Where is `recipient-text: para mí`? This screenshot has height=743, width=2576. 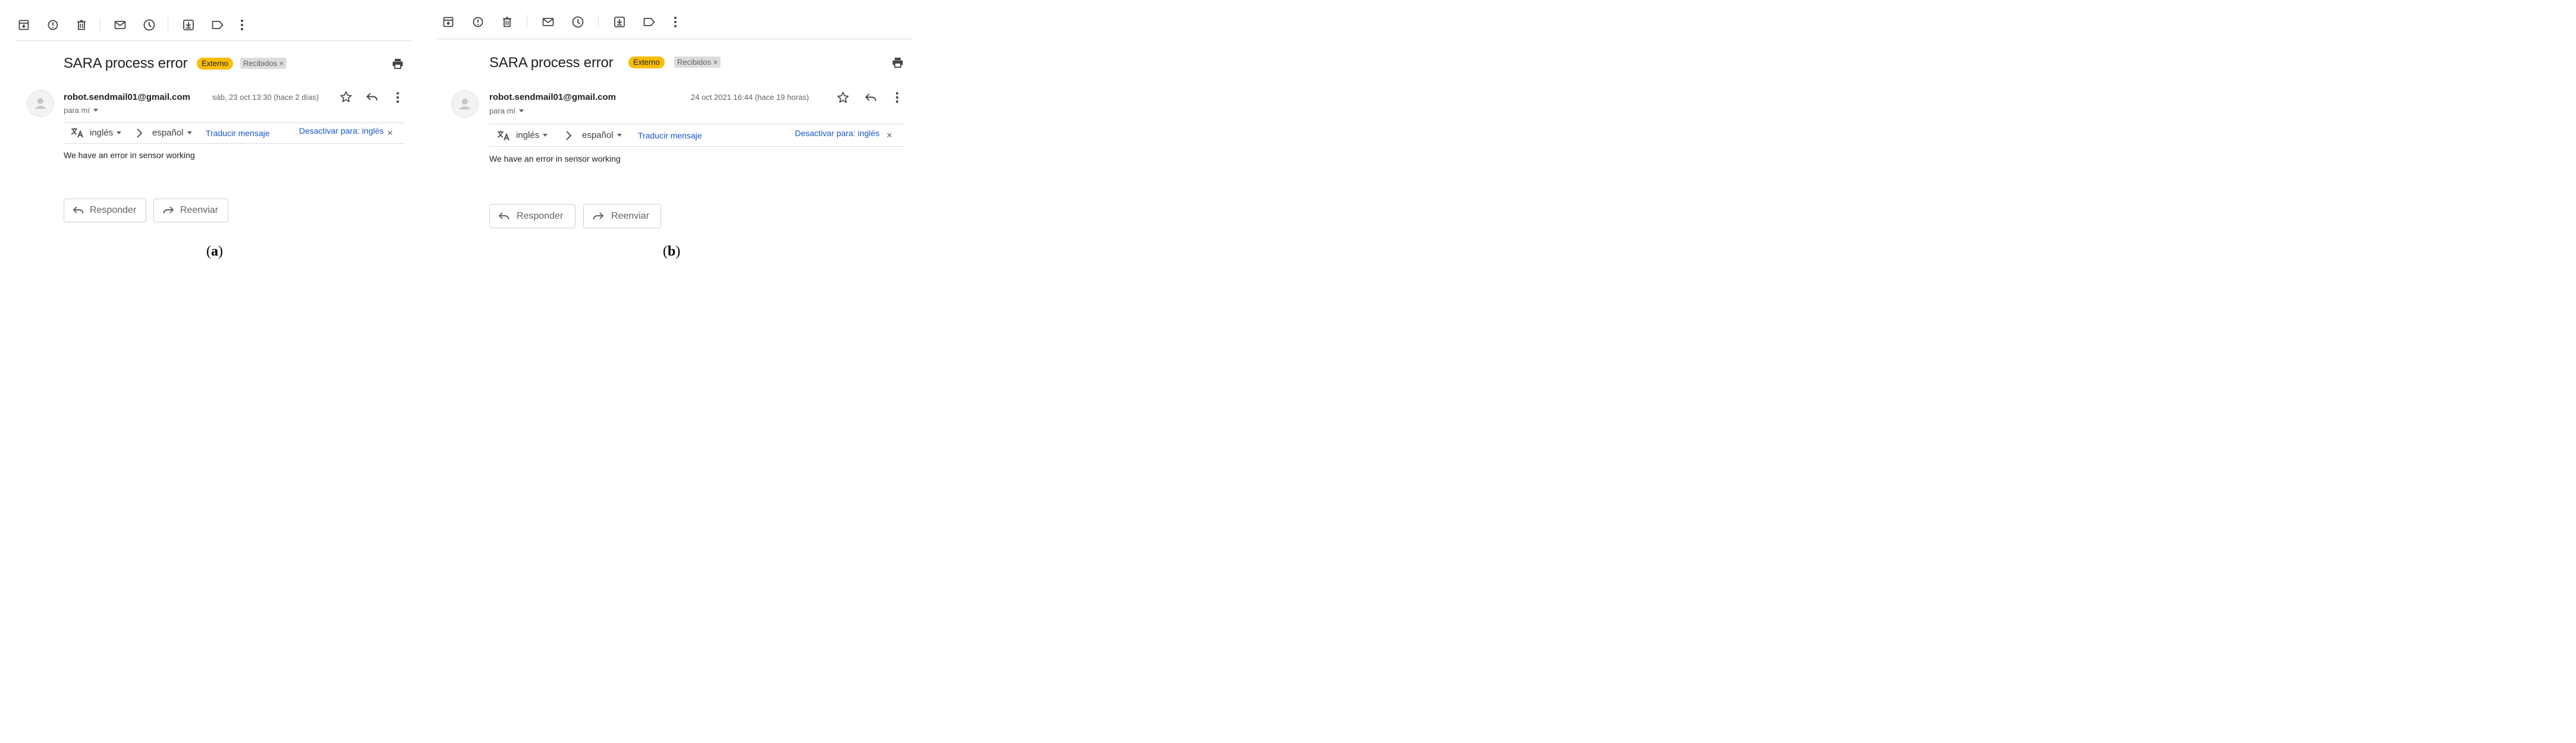 recipient-text: para mí is located at coordinates (502, 110).